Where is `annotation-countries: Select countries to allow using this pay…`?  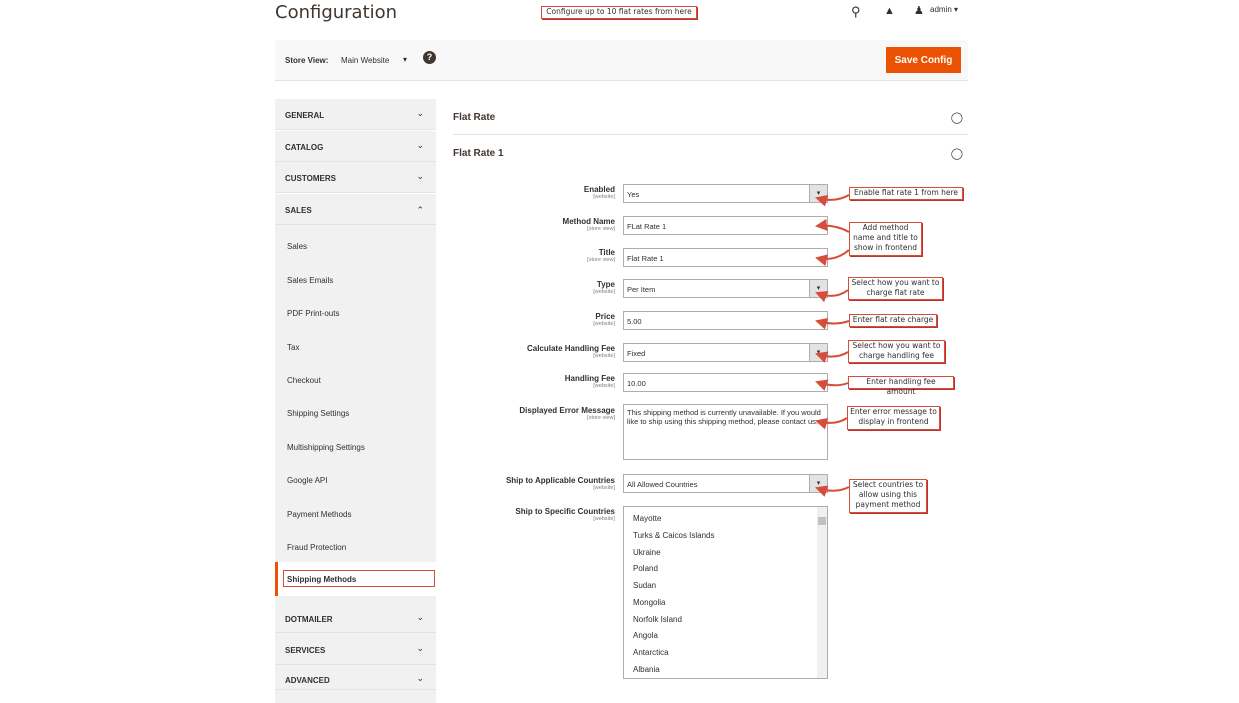
annotation-countries: Select countries to allow using this pay… is located at coordinates (888, 496).